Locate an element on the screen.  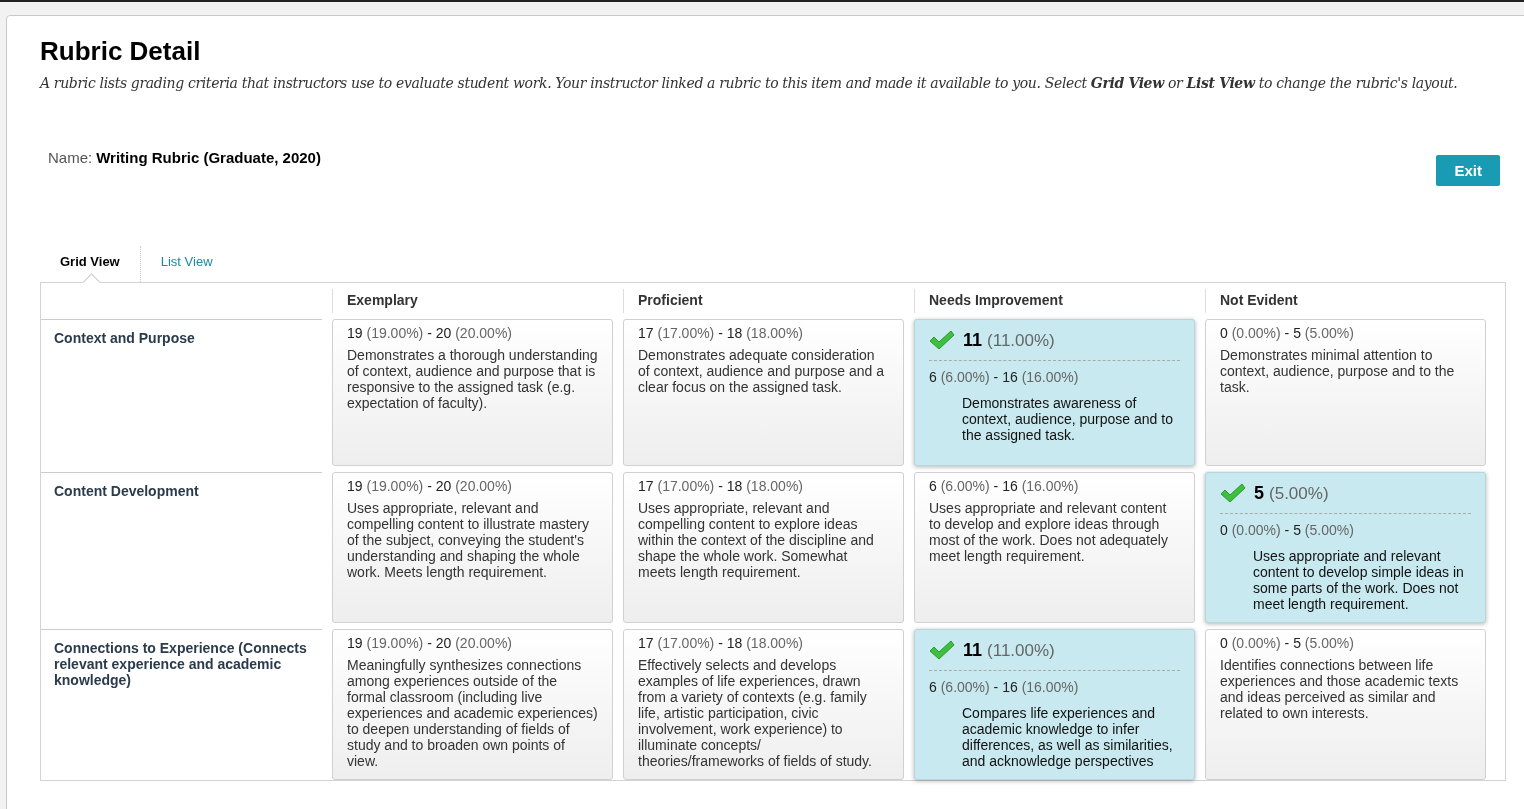
rubric-cell: 0 (0.00%) - 5 (5.00%) Identifies connections between life experiences and those academic texts and ideas perceived as similar and related to own interests. is located at coordinates (1345, 704).